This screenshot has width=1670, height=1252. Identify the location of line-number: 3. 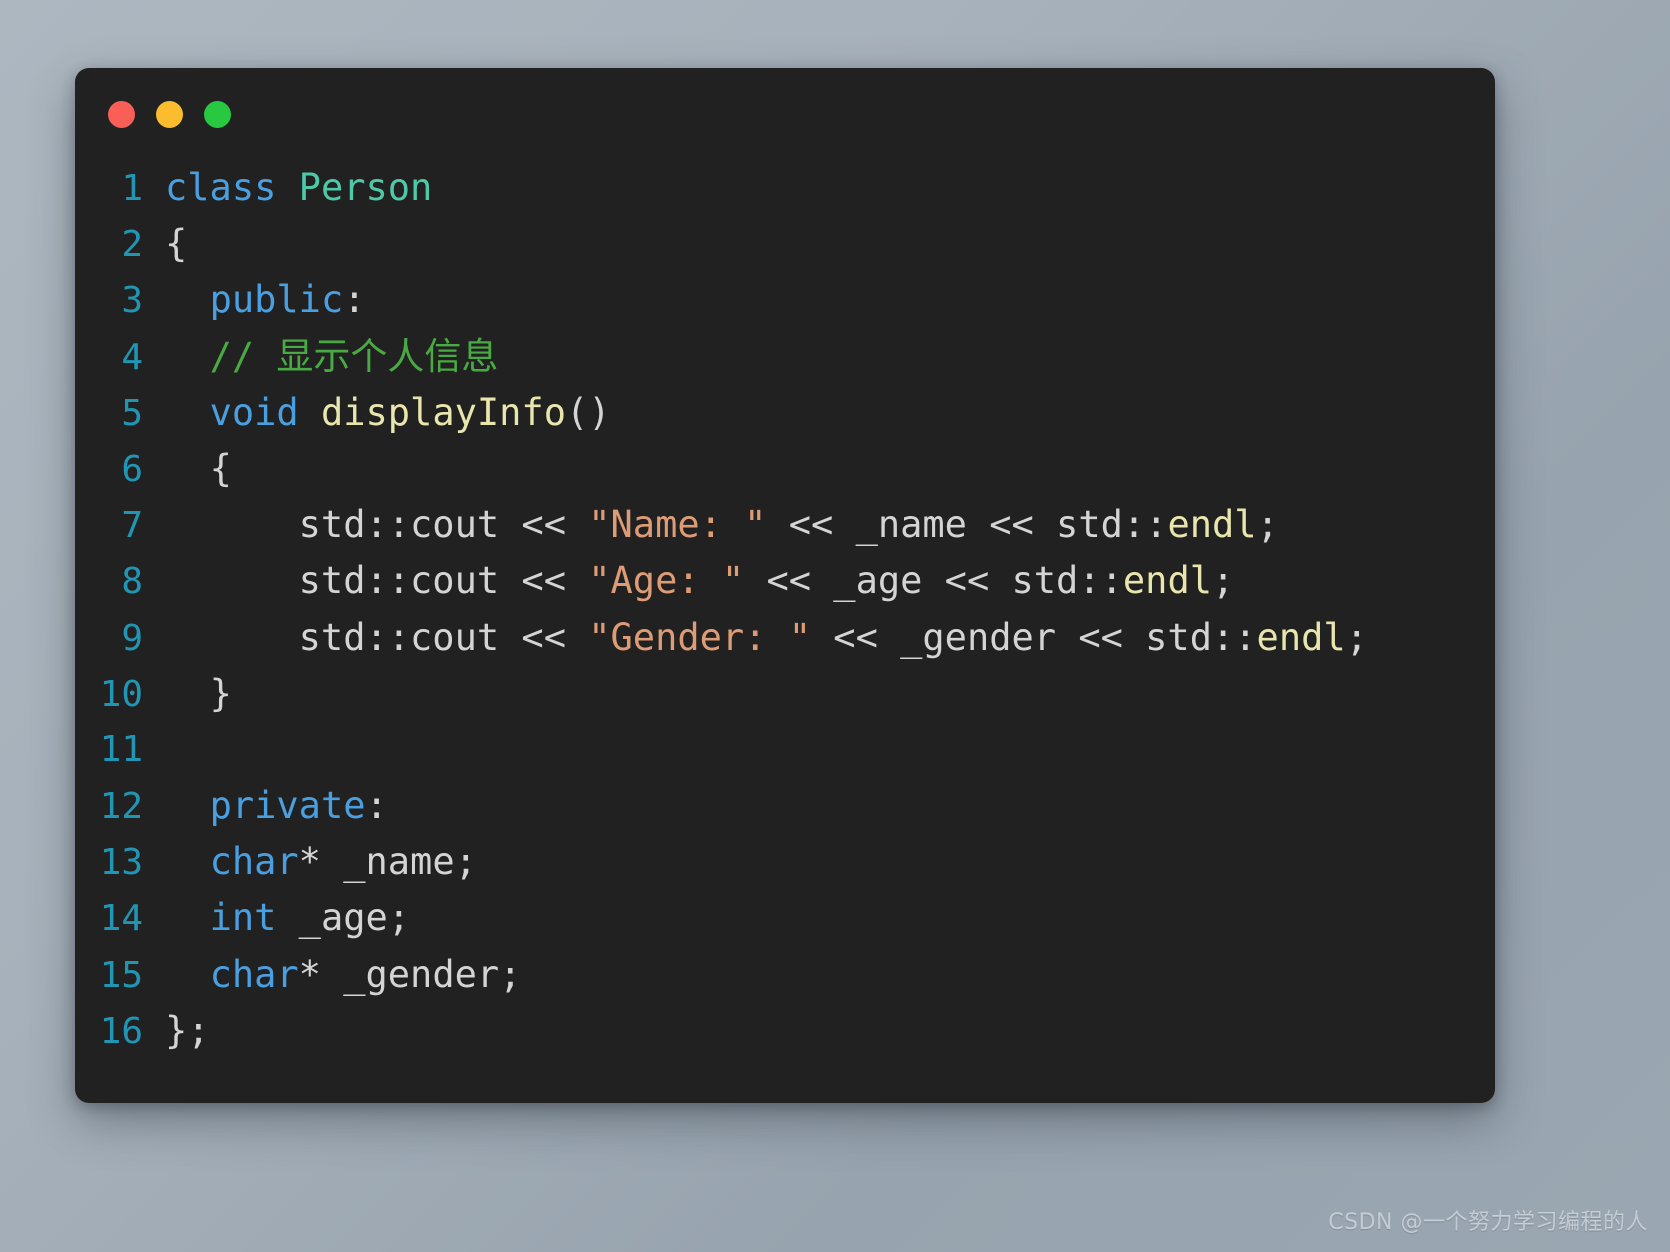
(132, 301).